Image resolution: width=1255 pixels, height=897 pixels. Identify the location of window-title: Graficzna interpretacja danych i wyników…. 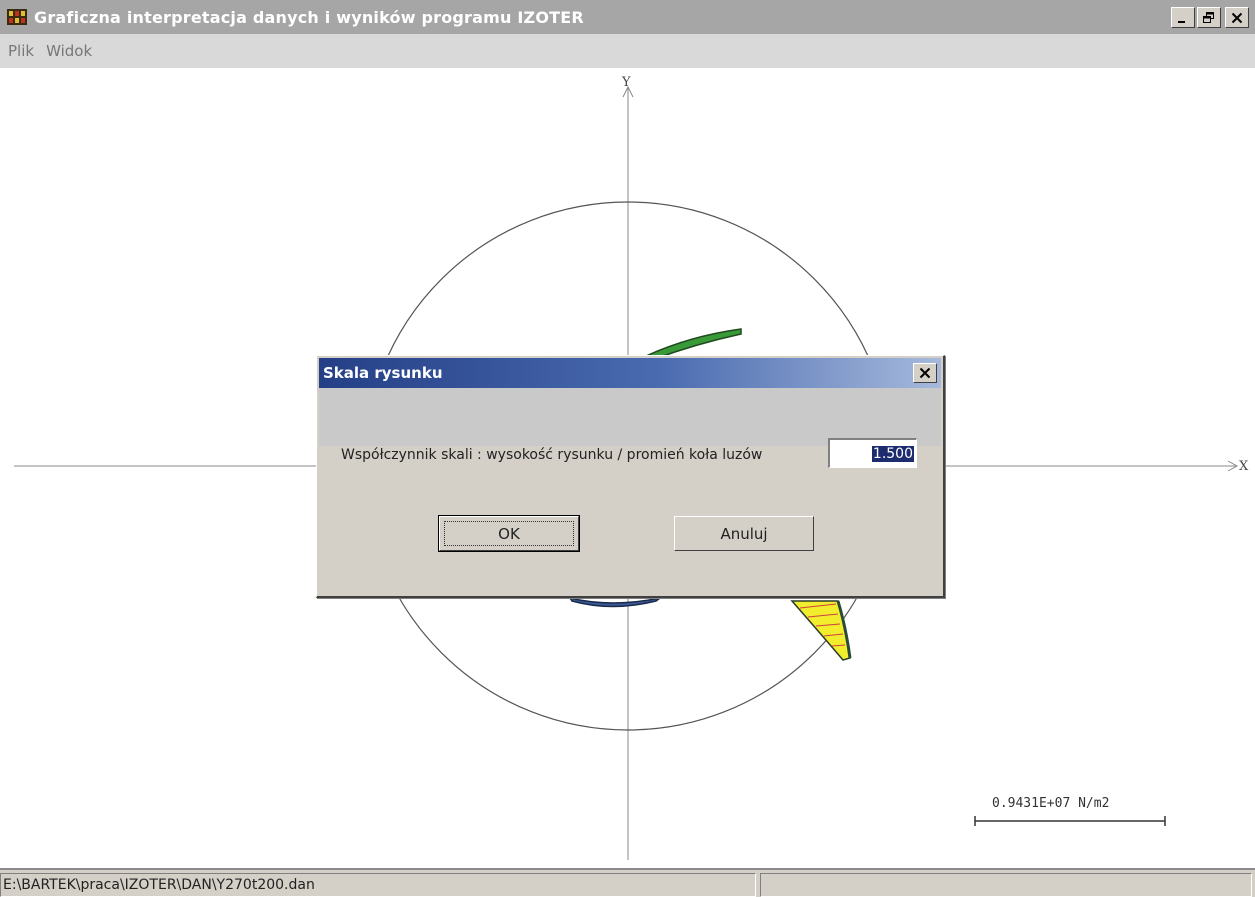
(309, 17).